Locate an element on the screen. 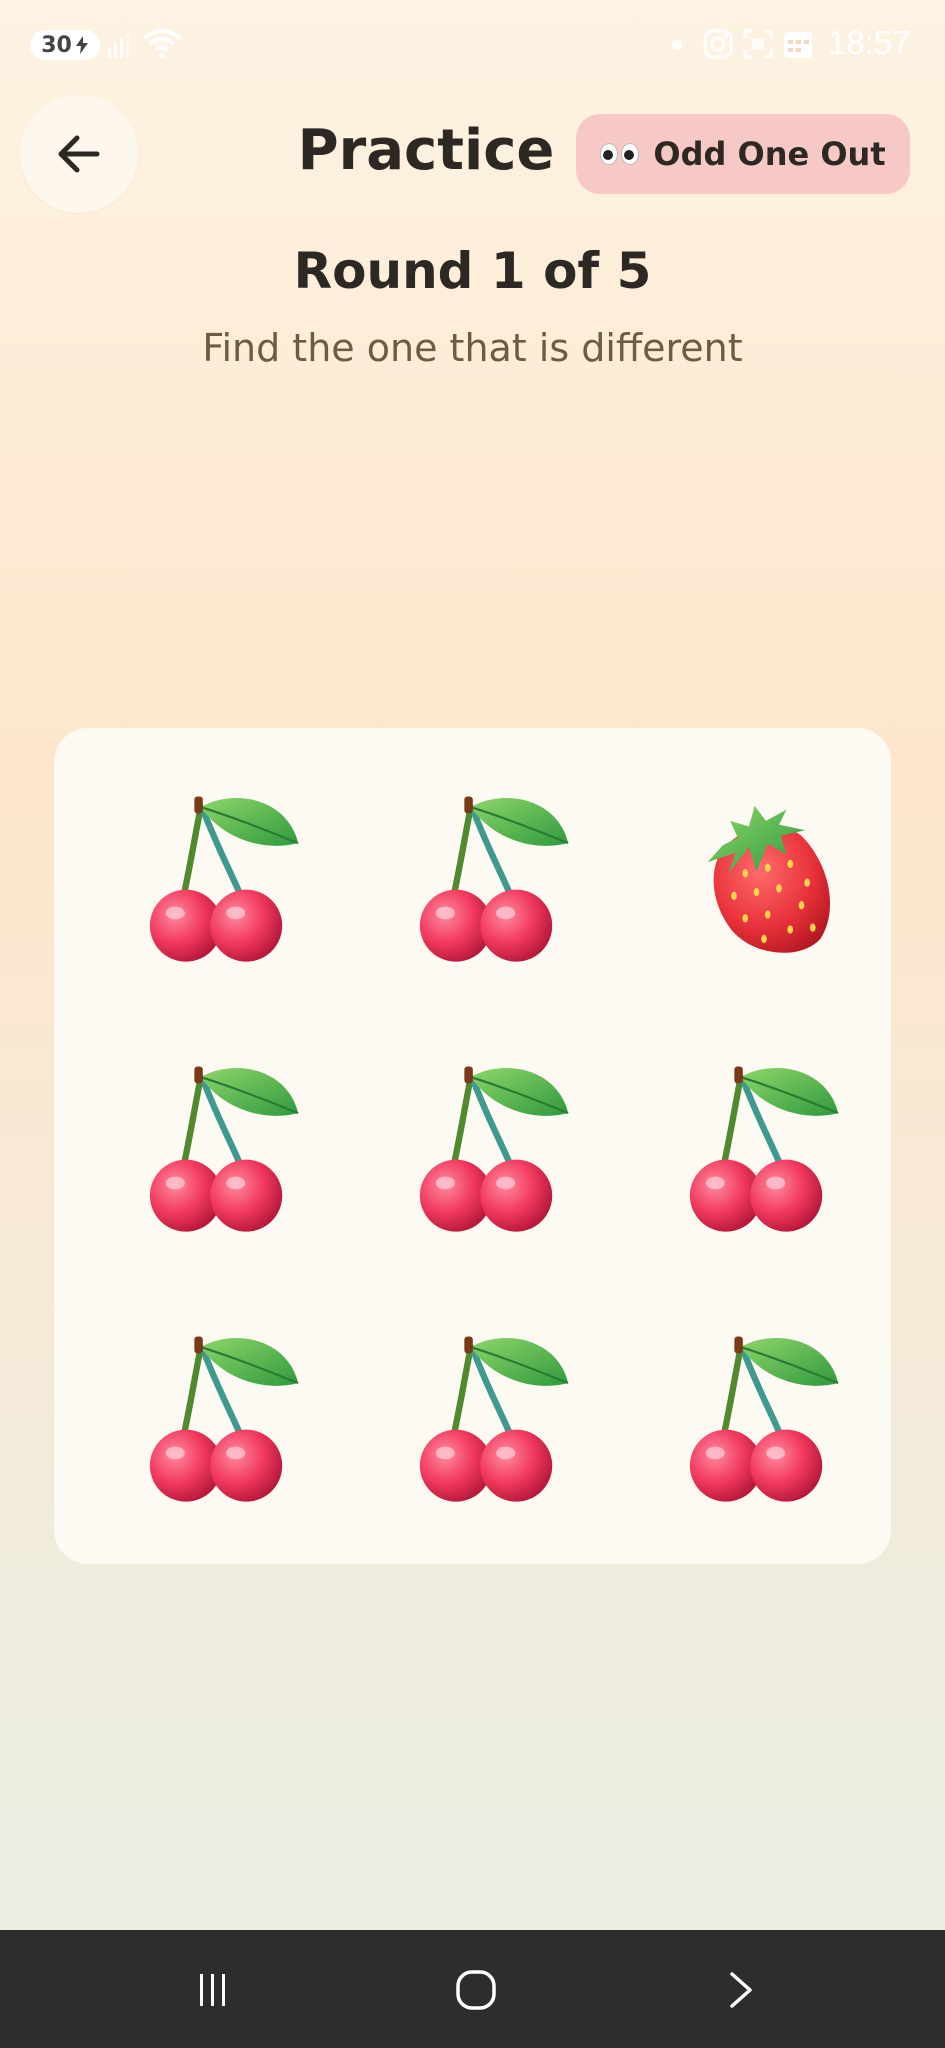 This screenshot has width=945, height=2048. back-button is located at coordinates (79, 154).